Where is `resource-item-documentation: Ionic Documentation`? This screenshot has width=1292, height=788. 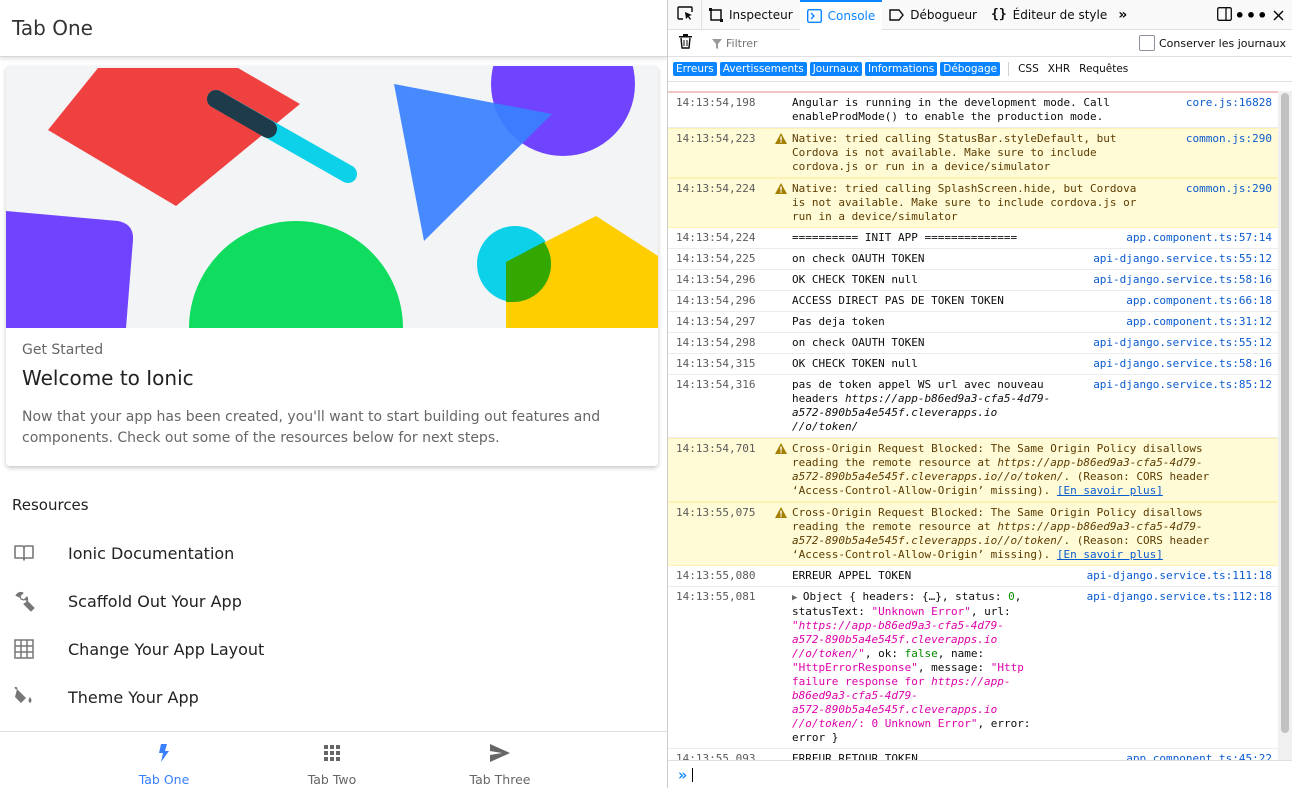
resource-item-documentation: Ionic Documentation is located at coordinates (333, 553).